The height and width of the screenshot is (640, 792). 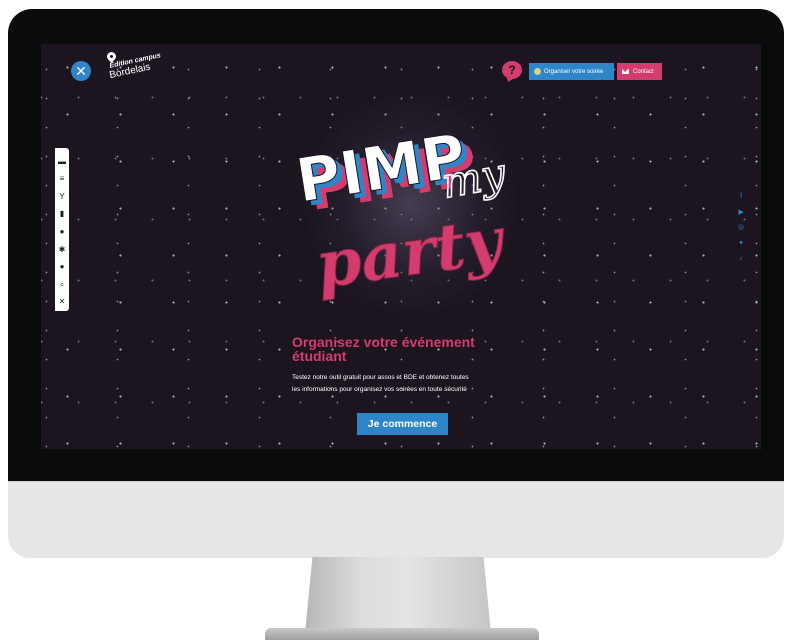 I want to click on gear-icon: ✱, so click(x=62, y=250).